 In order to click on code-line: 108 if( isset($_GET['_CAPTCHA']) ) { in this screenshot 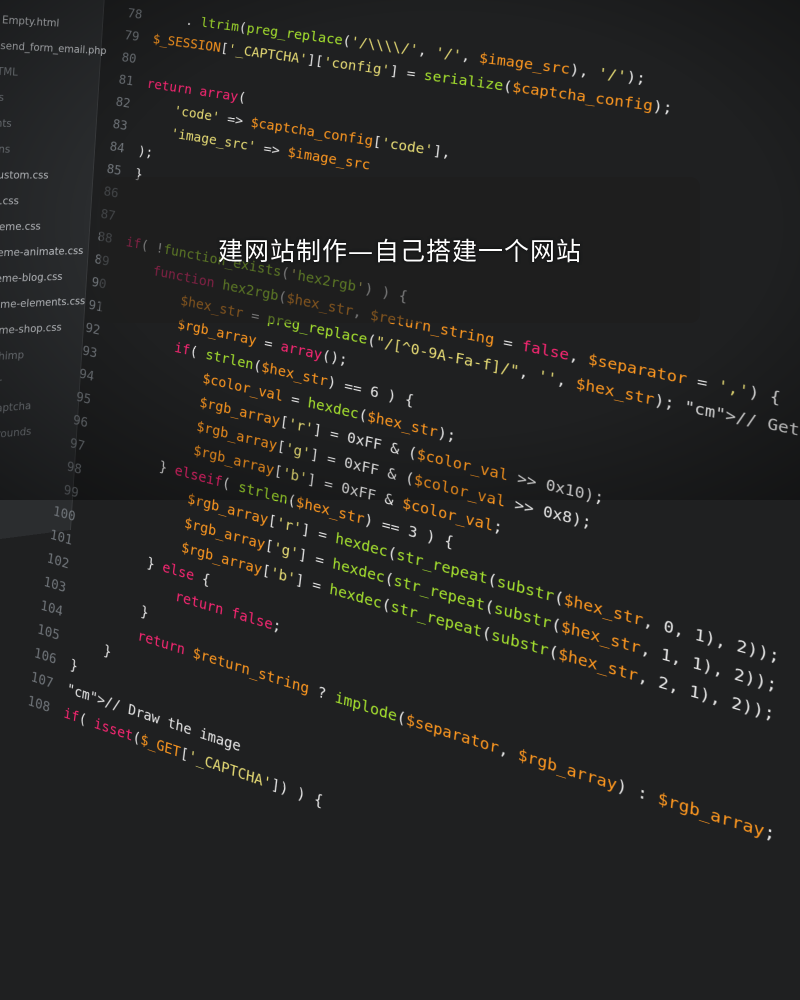, I will do `click(169, 750)`.